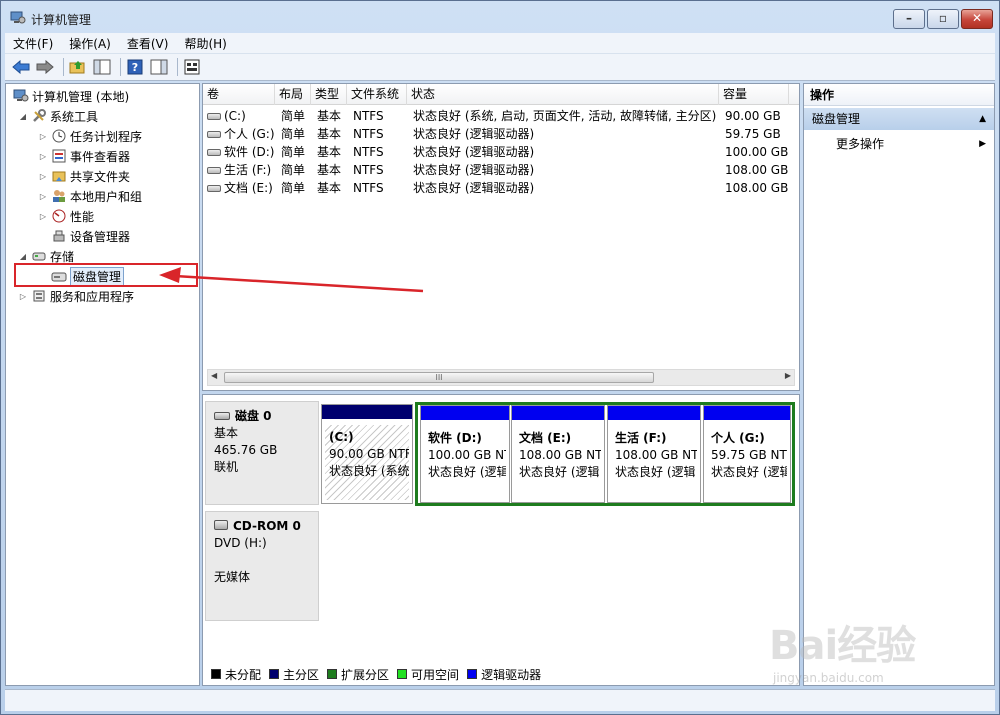 The width and height of the screenshot is (1000, 715). What do you see at coordinates (59, 136) in the screenshot?
I see `clock-icon` at bounding box center [59, 136].